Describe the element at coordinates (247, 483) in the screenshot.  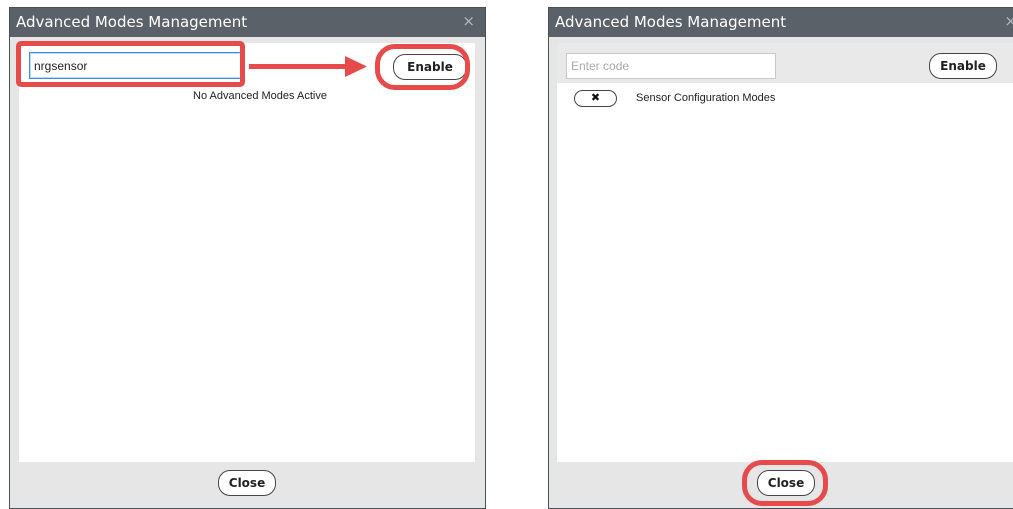
I see `close-button: Close` at that location.